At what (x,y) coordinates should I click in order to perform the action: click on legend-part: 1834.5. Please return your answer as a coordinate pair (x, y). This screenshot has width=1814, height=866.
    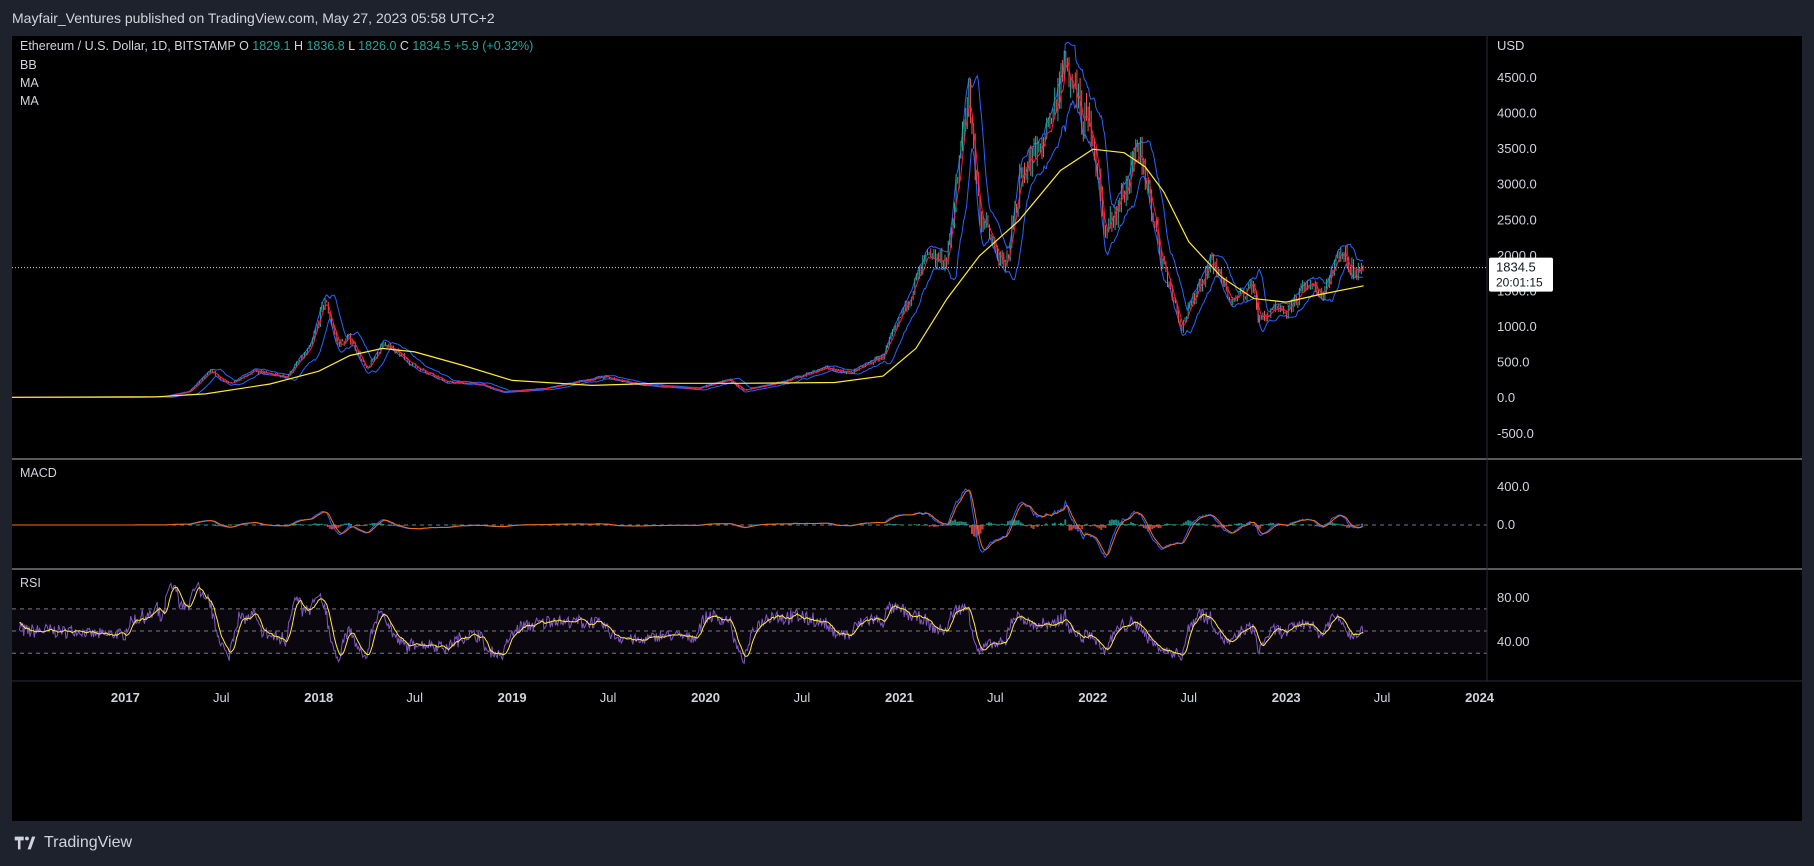
    Looking at the image, I should click on (433, 46).